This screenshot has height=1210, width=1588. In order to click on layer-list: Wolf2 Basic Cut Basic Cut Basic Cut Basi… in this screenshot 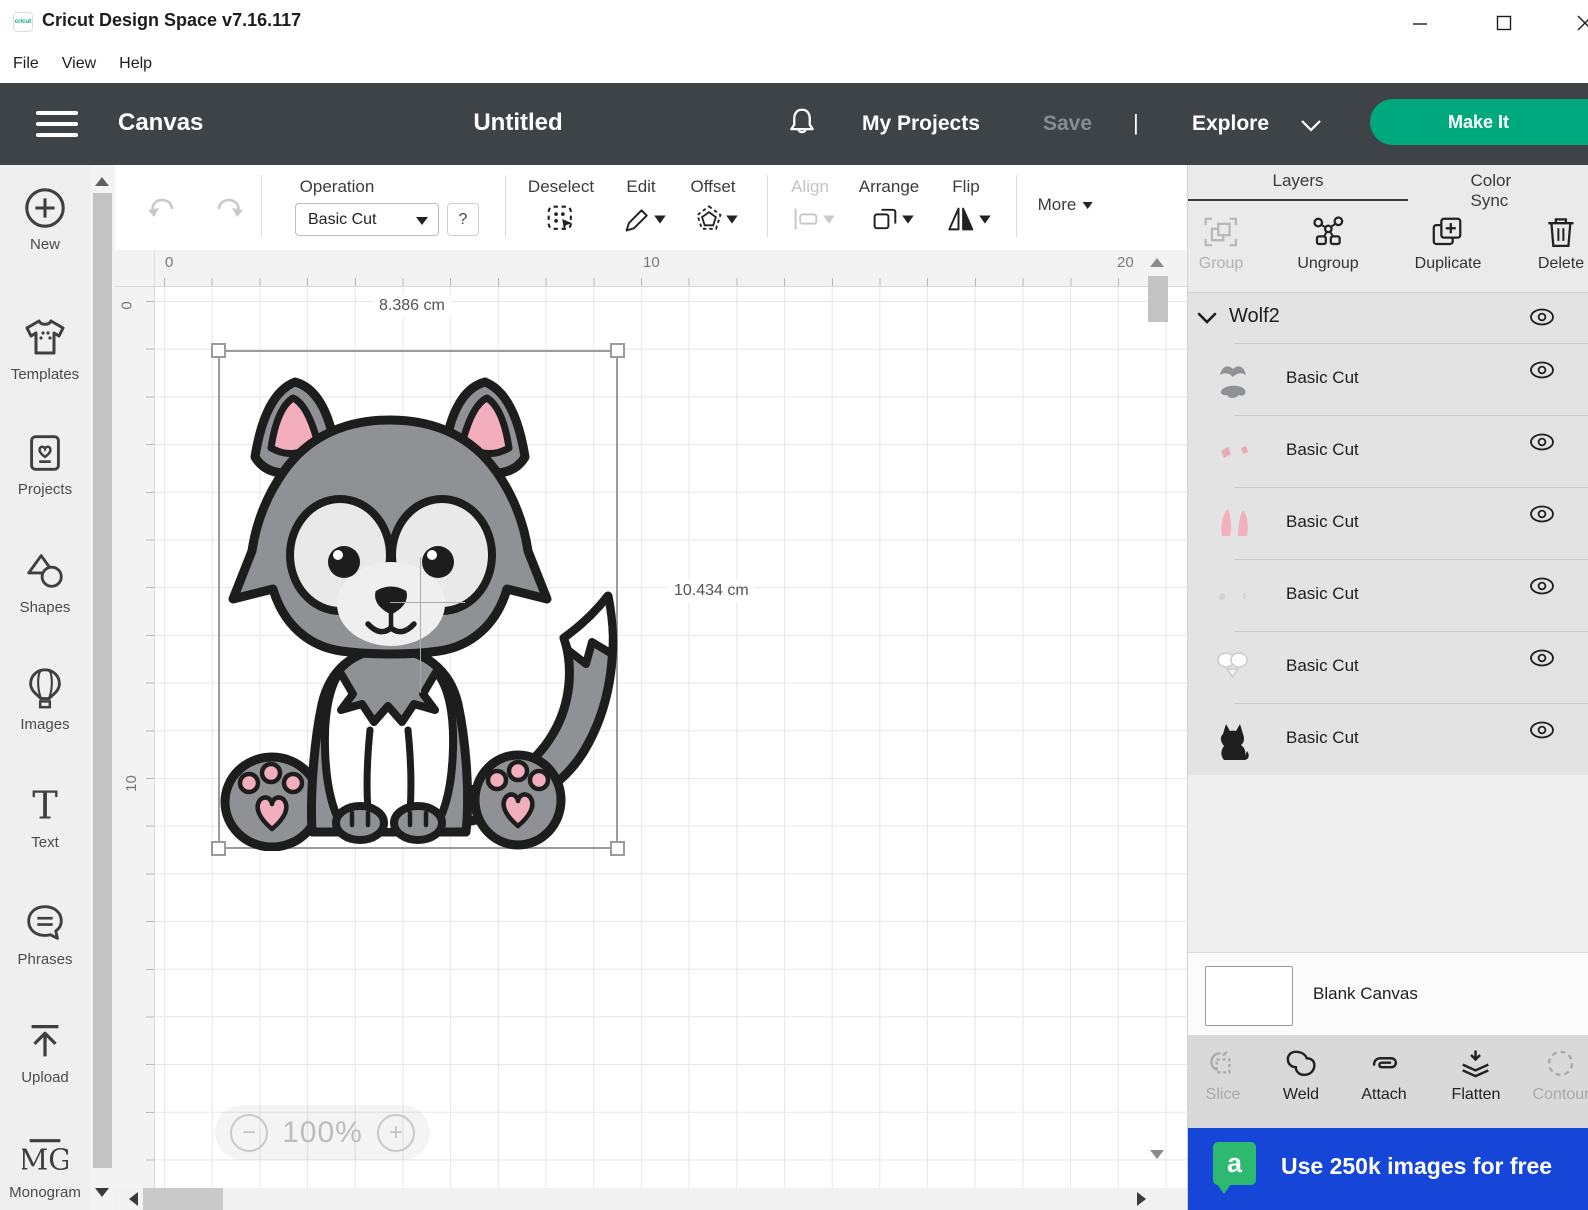, I will do `click(1388, 533)`.